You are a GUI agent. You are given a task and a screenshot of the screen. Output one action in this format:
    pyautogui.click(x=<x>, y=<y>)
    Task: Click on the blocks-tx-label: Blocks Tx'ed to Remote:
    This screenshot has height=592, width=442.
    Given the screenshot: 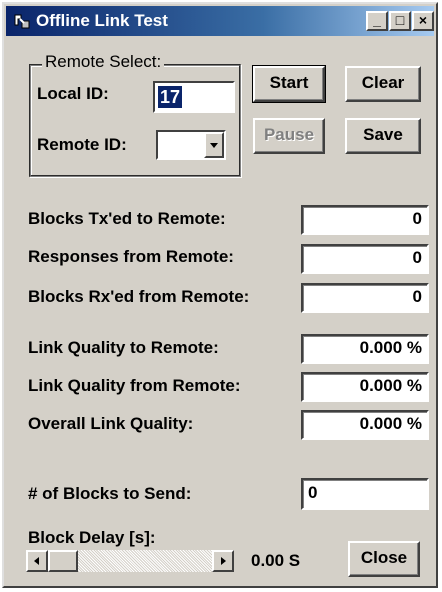 What is the action you would take?
    pyautogui.click(x=127, y=218)
    